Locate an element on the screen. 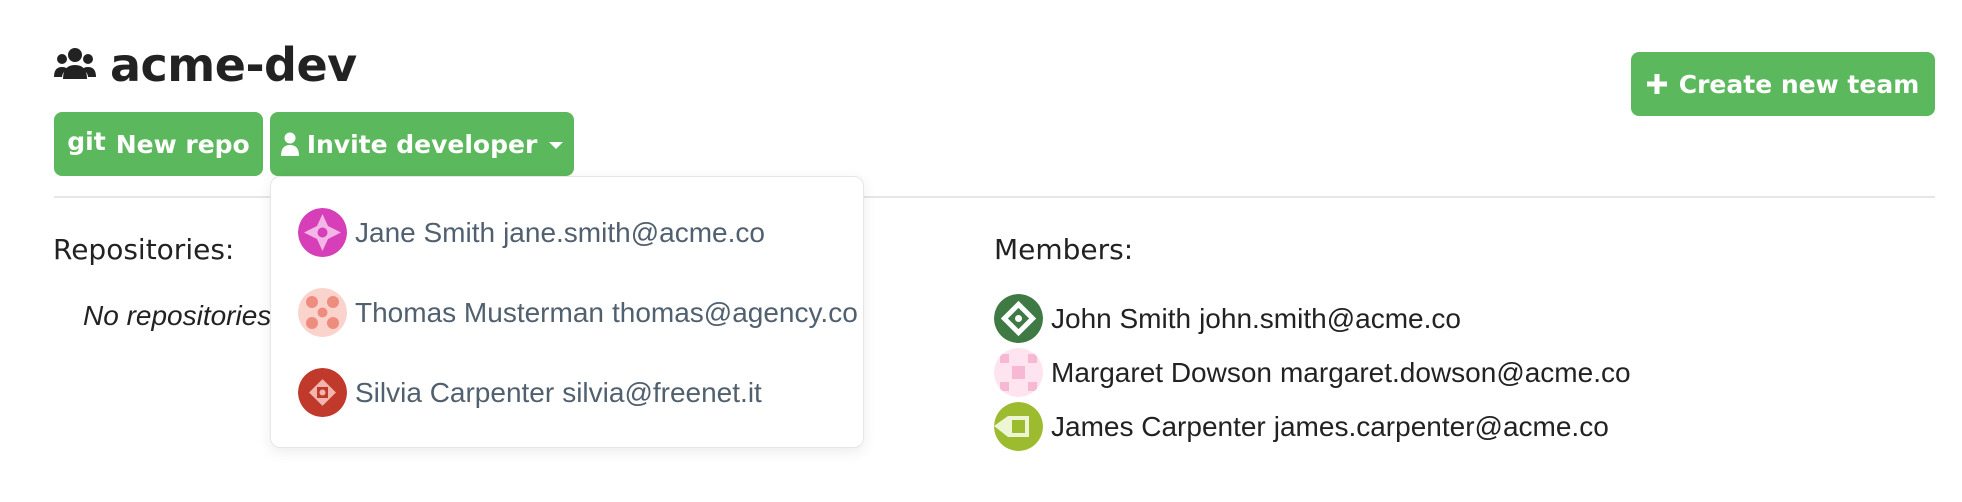  plus-icon is located at coordinates (1656, 84).